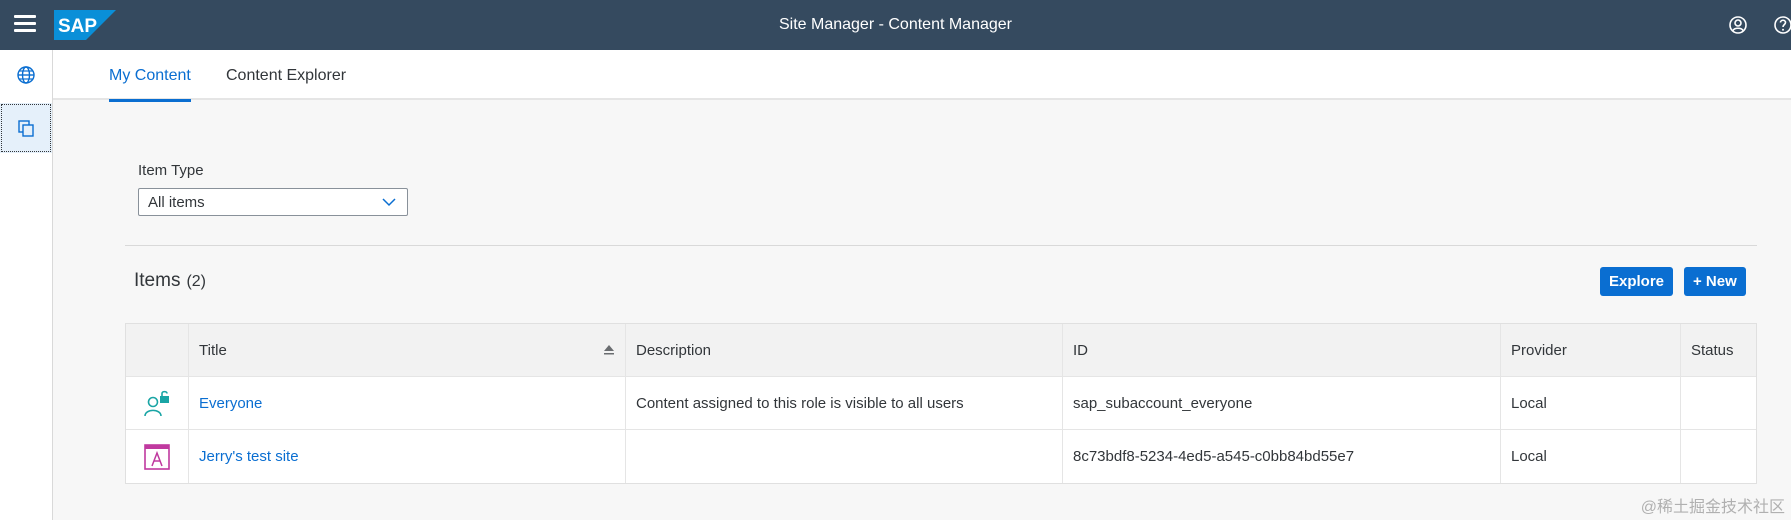 Image resolution: width=1791 pixels, height=520 pixels. What do you see at coordinates (922, 76) in the screenshot?
I see `tab-bar: My Content Content Explorer` at bounding box center [922, 76].